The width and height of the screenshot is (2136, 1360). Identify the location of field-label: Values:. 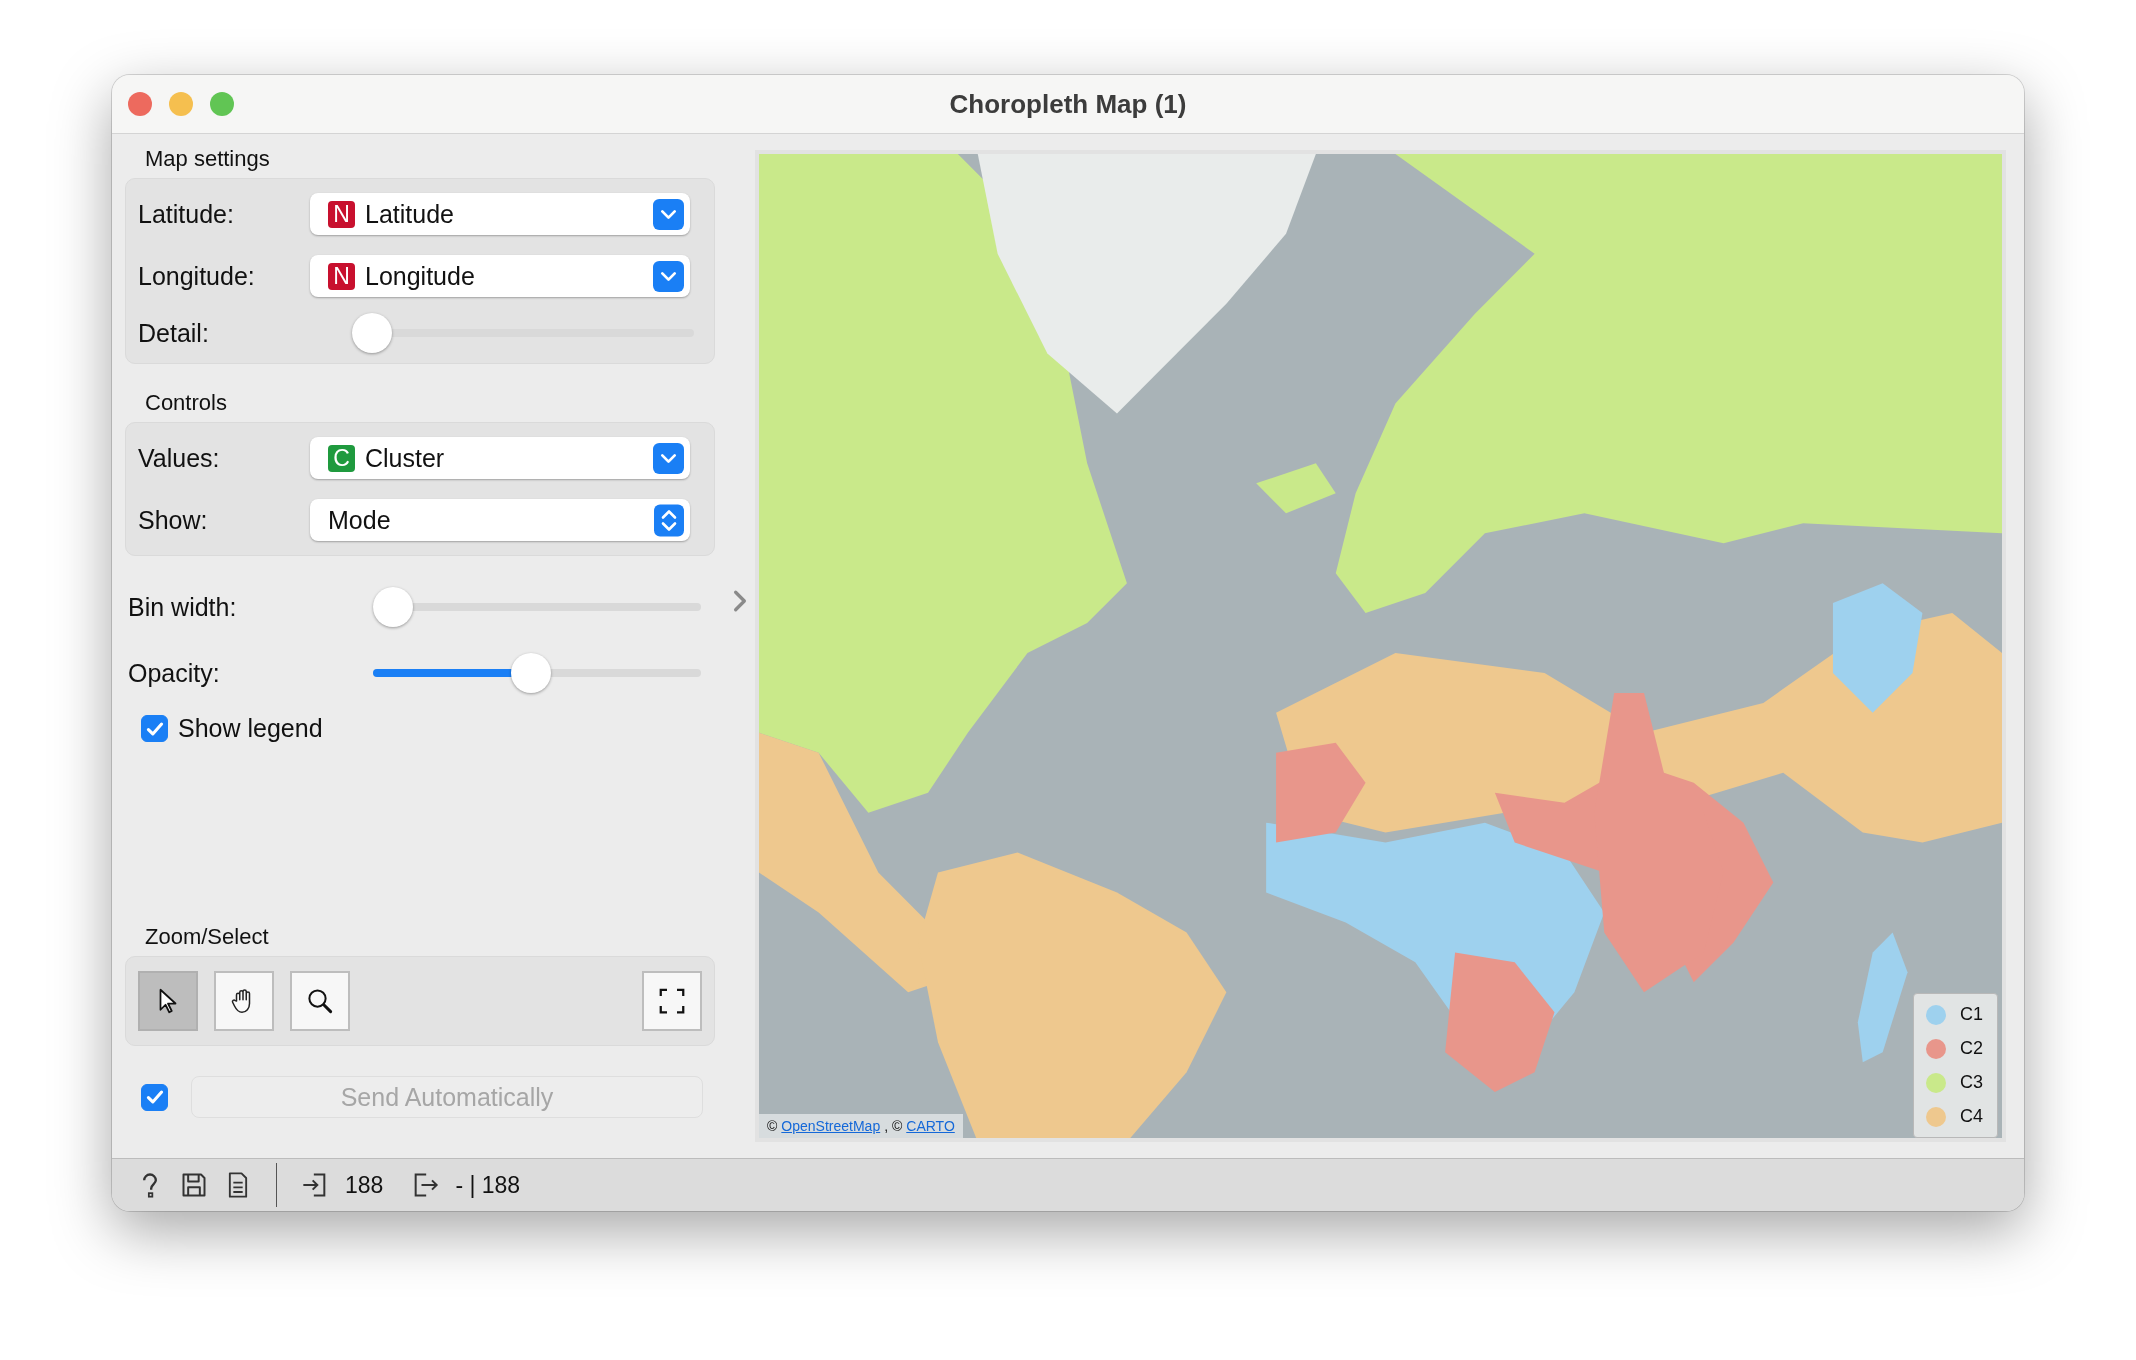
(179, 458).